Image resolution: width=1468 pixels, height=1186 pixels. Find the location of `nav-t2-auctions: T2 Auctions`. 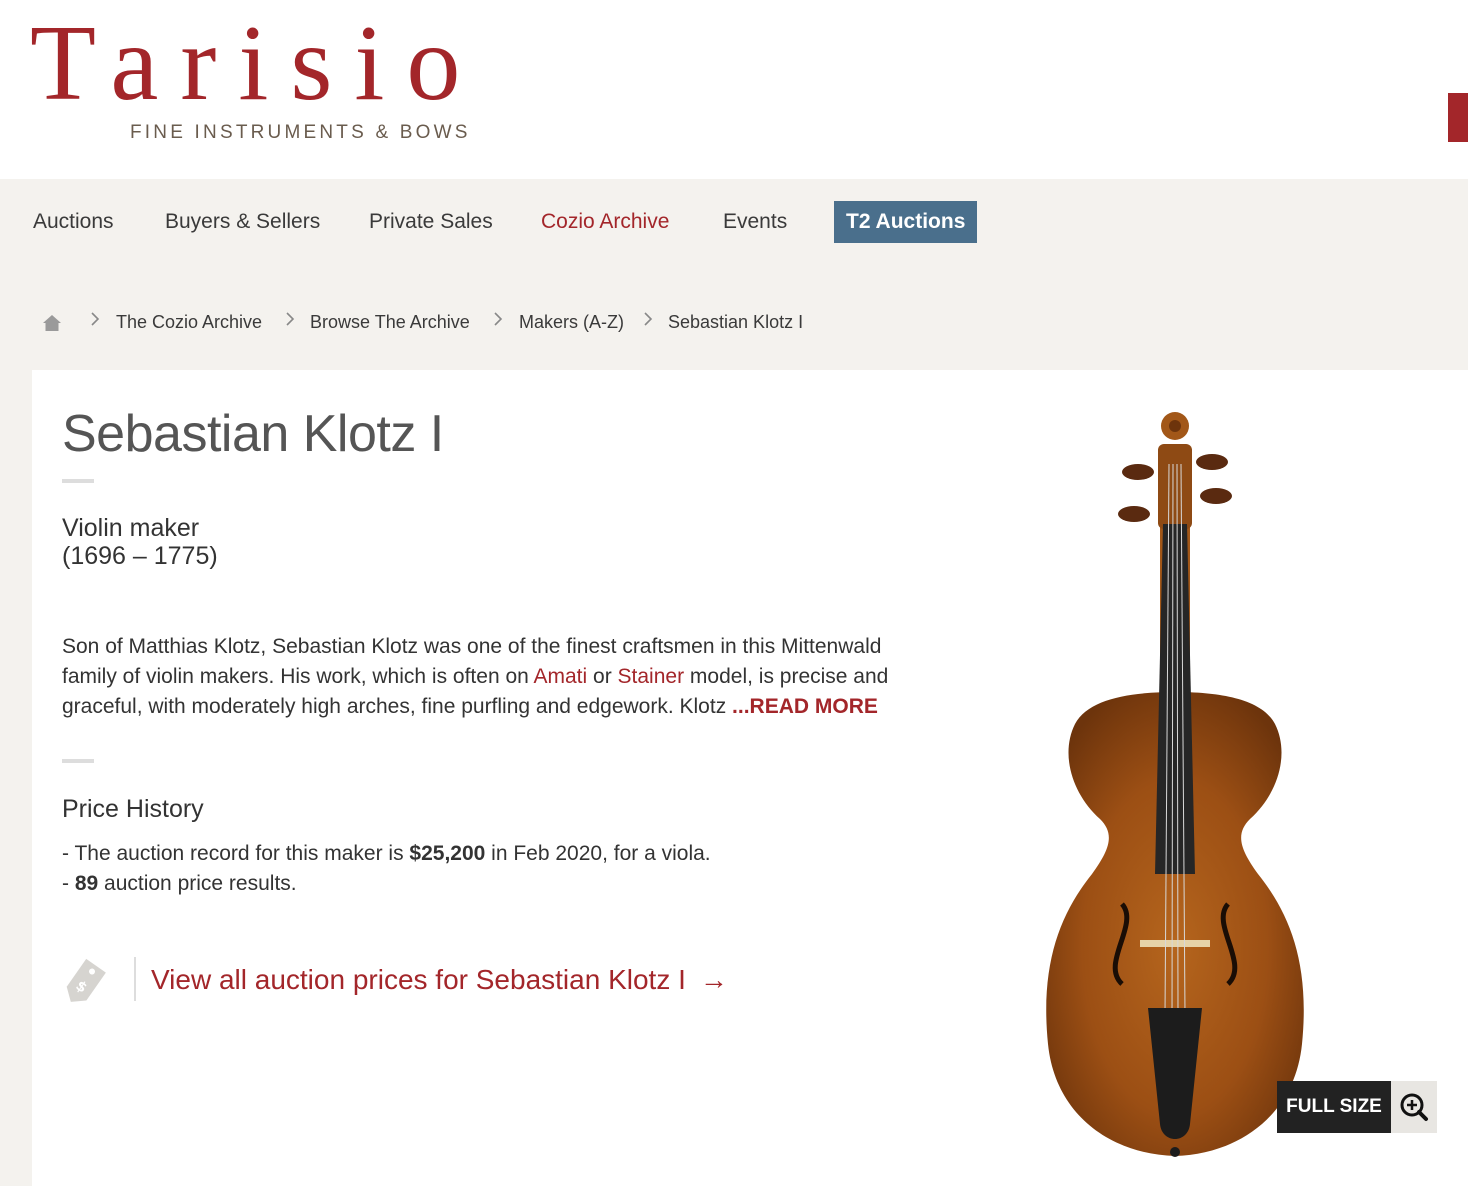

nav-t2-auctions: T2 Auctions is located at coordinates (906, 222).